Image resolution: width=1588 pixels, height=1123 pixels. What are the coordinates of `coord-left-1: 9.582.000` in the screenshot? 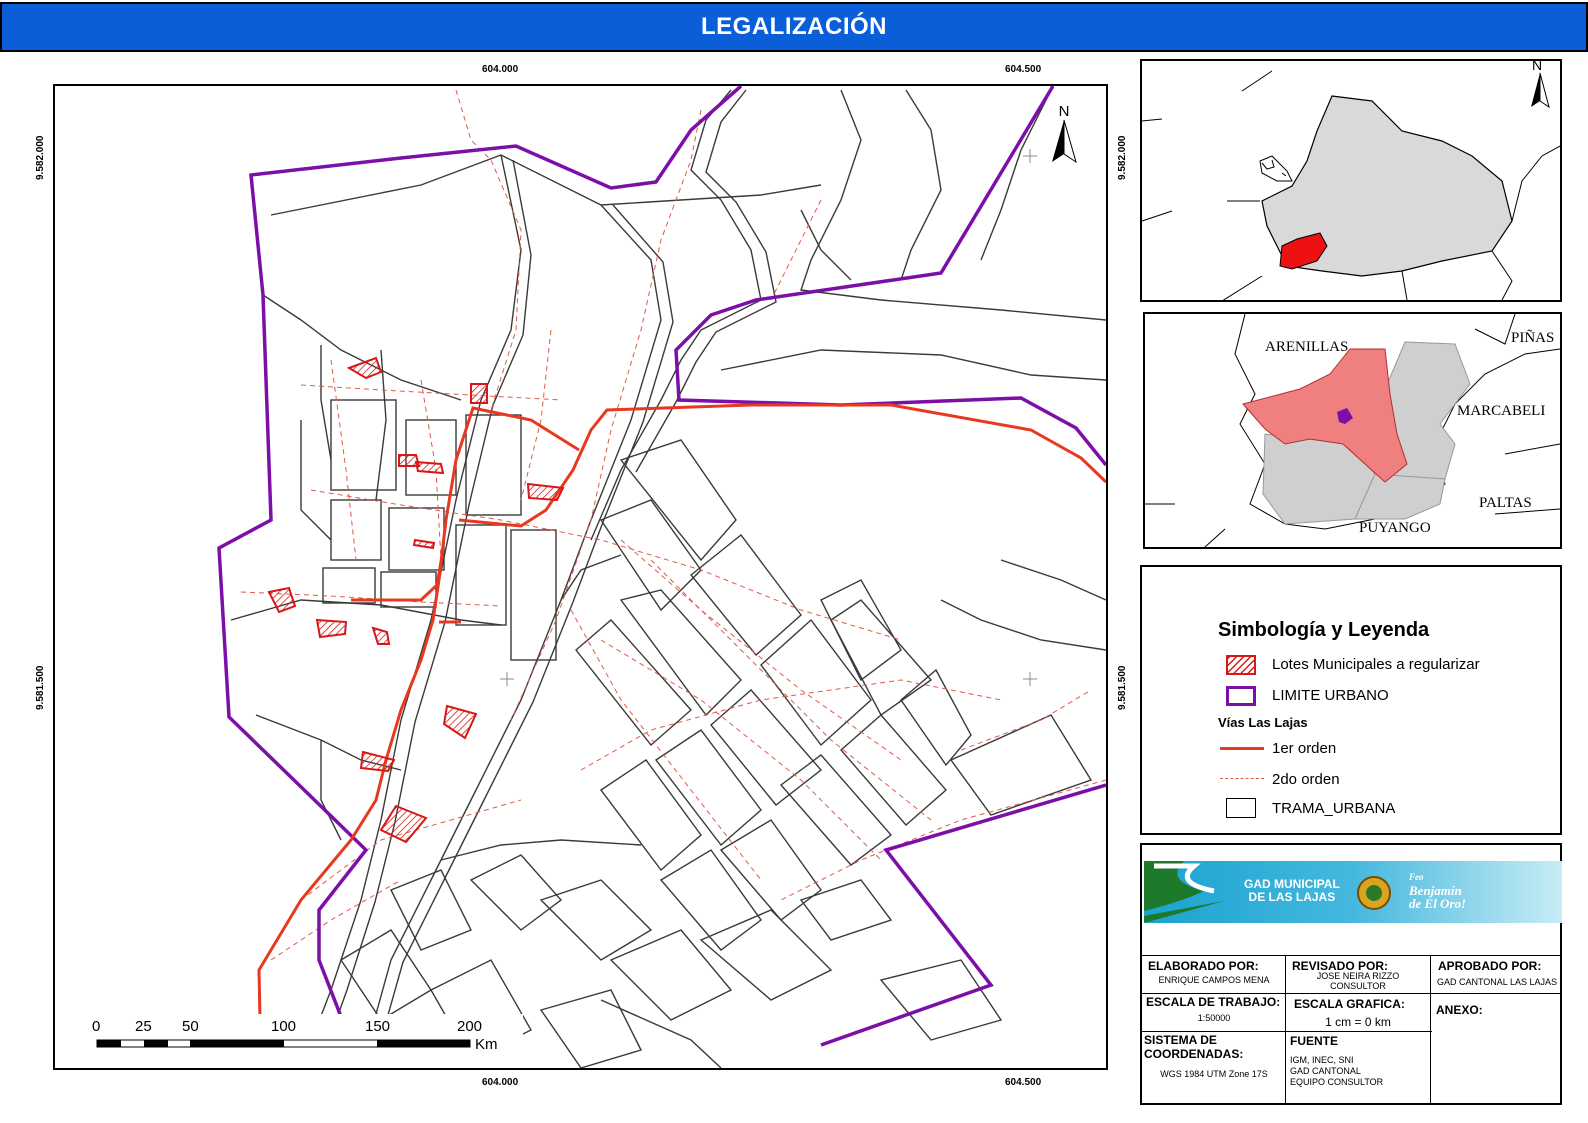 It's located at (40, 158).